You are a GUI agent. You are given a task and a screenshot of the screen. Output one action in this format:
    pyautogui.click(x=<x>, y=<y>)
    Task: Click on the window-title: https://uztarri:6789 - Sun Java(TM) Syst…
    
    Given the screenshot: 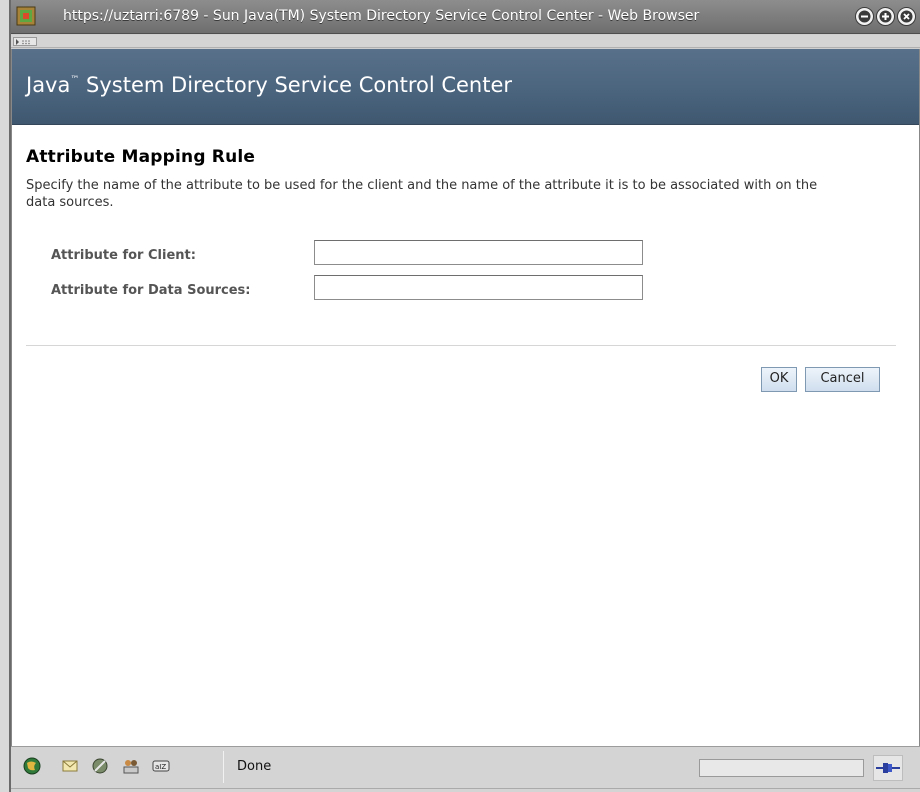 What is the action you would take?
    pyautogui.click(x=381, y=16)
    